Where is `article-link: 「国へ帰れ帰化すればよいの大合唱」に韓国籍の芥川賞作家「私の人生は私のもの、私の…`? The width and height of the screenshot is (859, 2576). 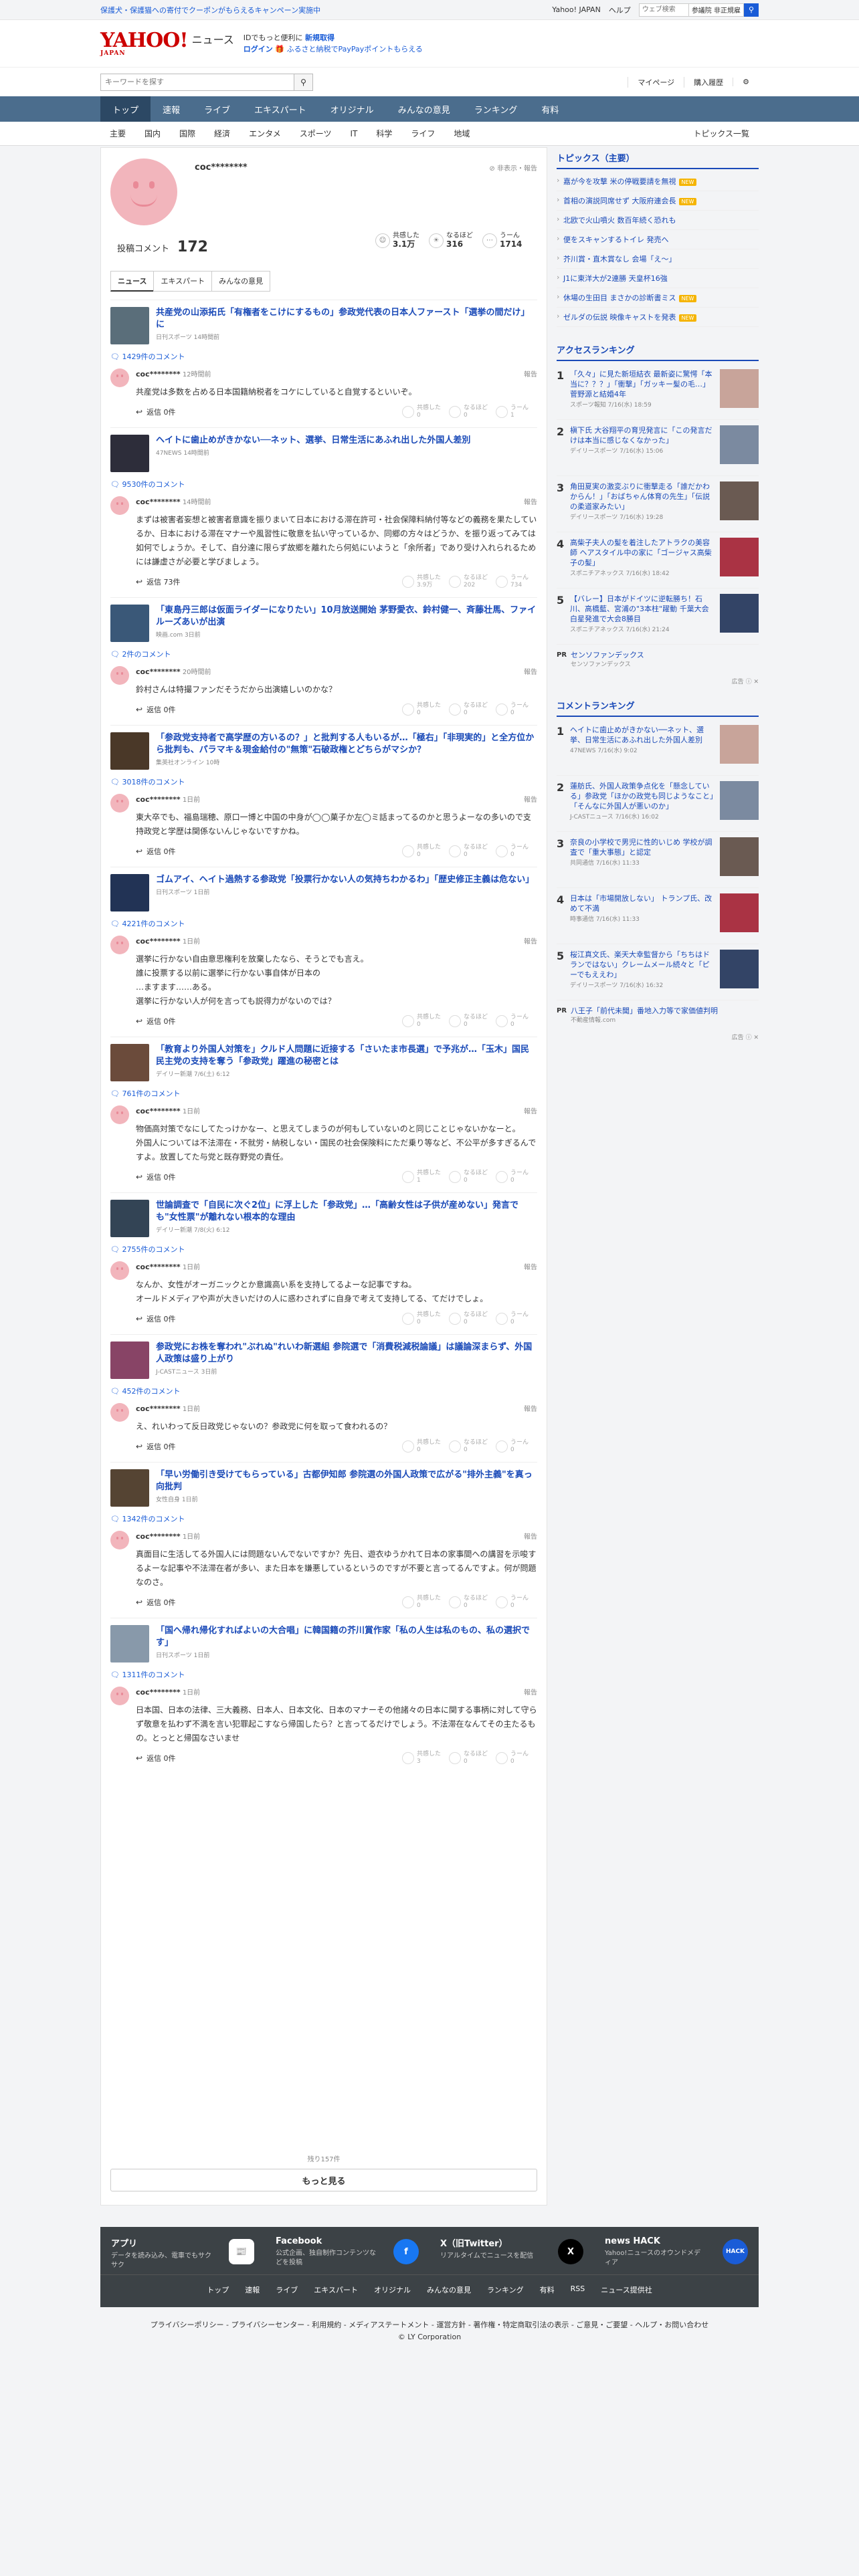
article-link: 「国へ帰れ帰化すればよいの大合唱」に韓国籍の芥川賞作家「私の人生は私のもの、私の… is located at coordinates (323, 1643).